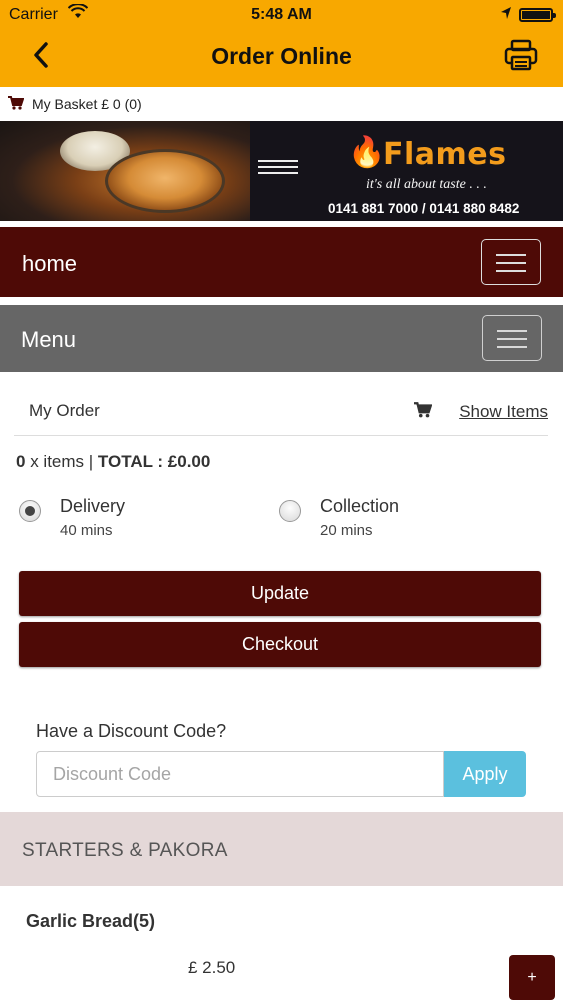  What do you see at coordinates (346, 530) in the screenshot?
I see `collection-time: 20 mins` at bounding box center [346, 530].